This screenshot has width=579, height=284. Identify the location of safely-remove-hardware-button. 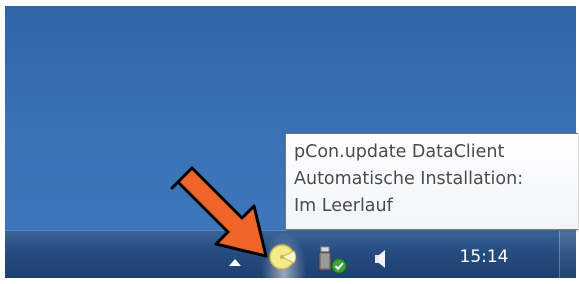
(333, 260).